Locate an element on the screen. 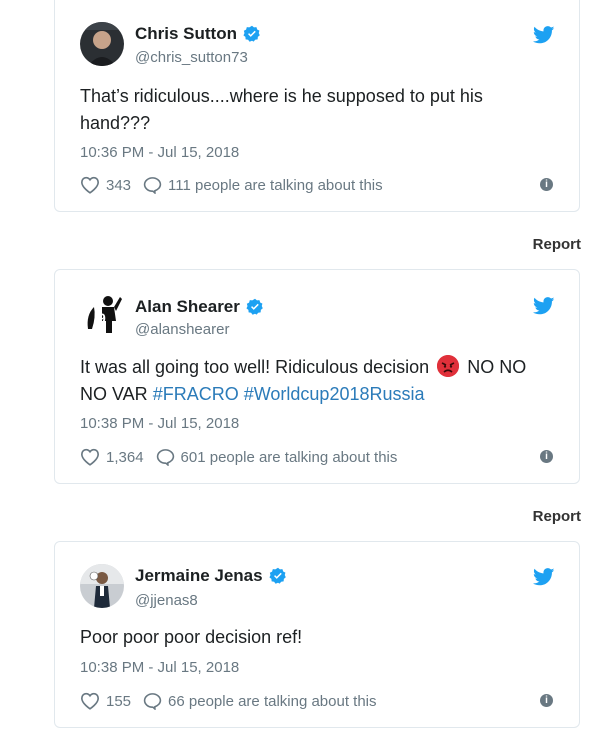 The height and width of the screenshot is (736, 600). tweet-actions: 155 66 people are talking about this is located at coordinates (228, 701).